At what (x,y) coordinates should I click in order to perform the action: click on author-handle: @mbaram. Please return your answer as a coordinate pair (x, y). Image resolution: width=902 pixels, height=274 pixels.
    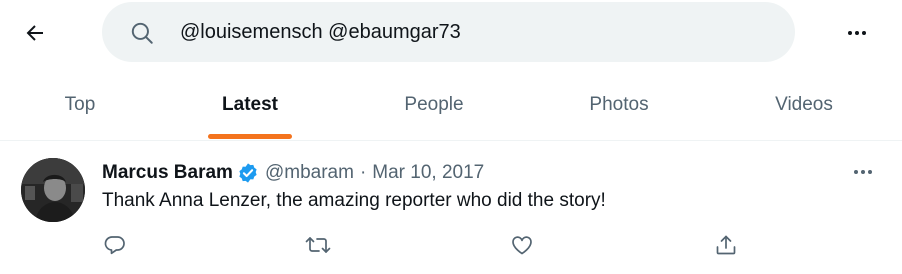
    Looking at the image, I should click on (309, 173).